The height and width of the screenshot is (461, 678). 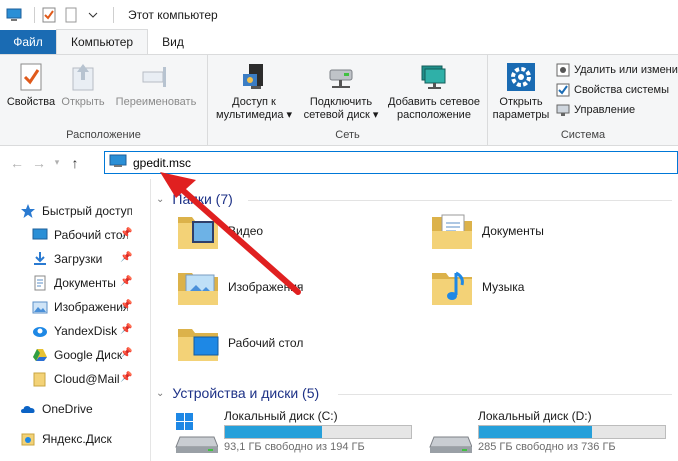 I want to click on network-drive-icon, so click(x=341, y=77).